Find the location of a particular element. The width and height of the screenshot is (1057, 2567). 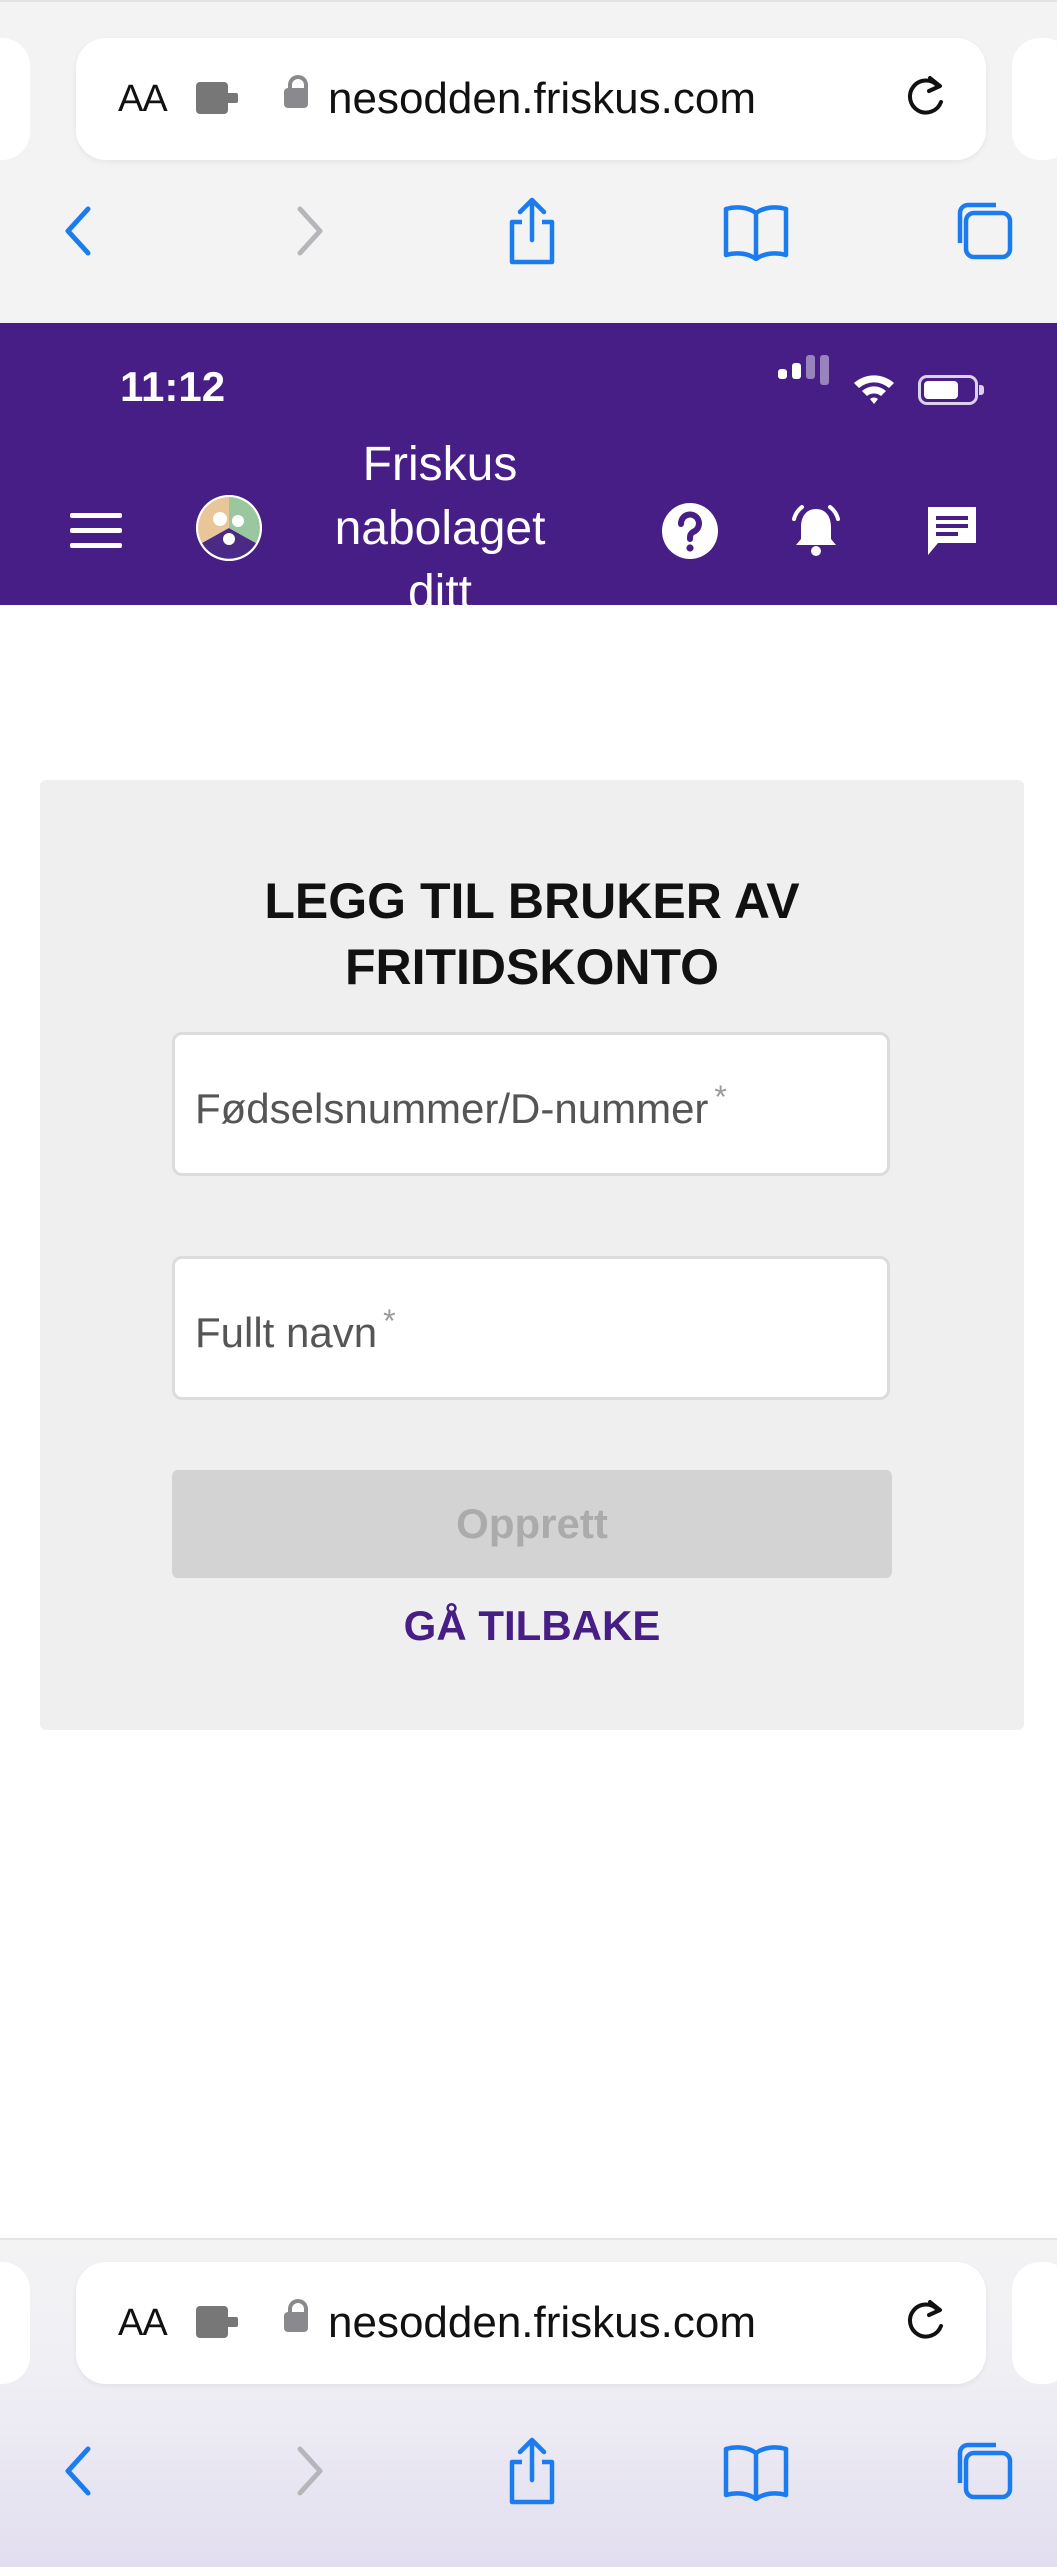

page-title: LEGG TIL BRUKER AV FRITIDSKONTO is located at coordinates (532, 934).